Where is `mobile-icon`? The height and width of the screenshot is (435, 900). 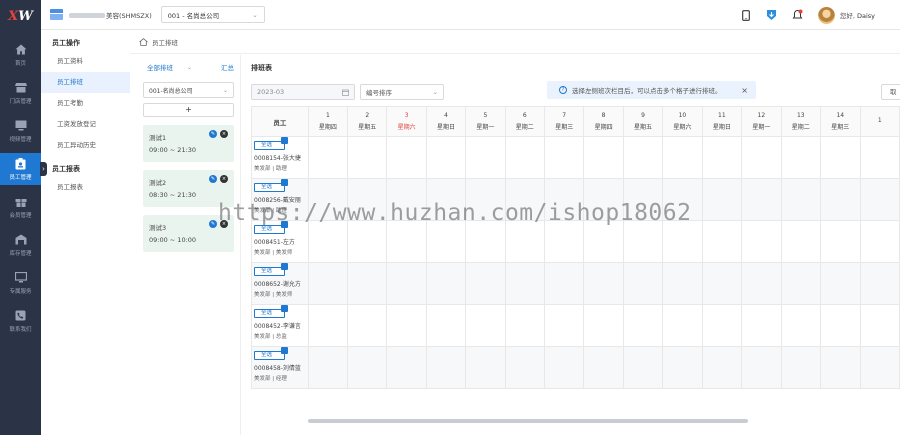 mobile-icon is located at coordinates (746, 15).